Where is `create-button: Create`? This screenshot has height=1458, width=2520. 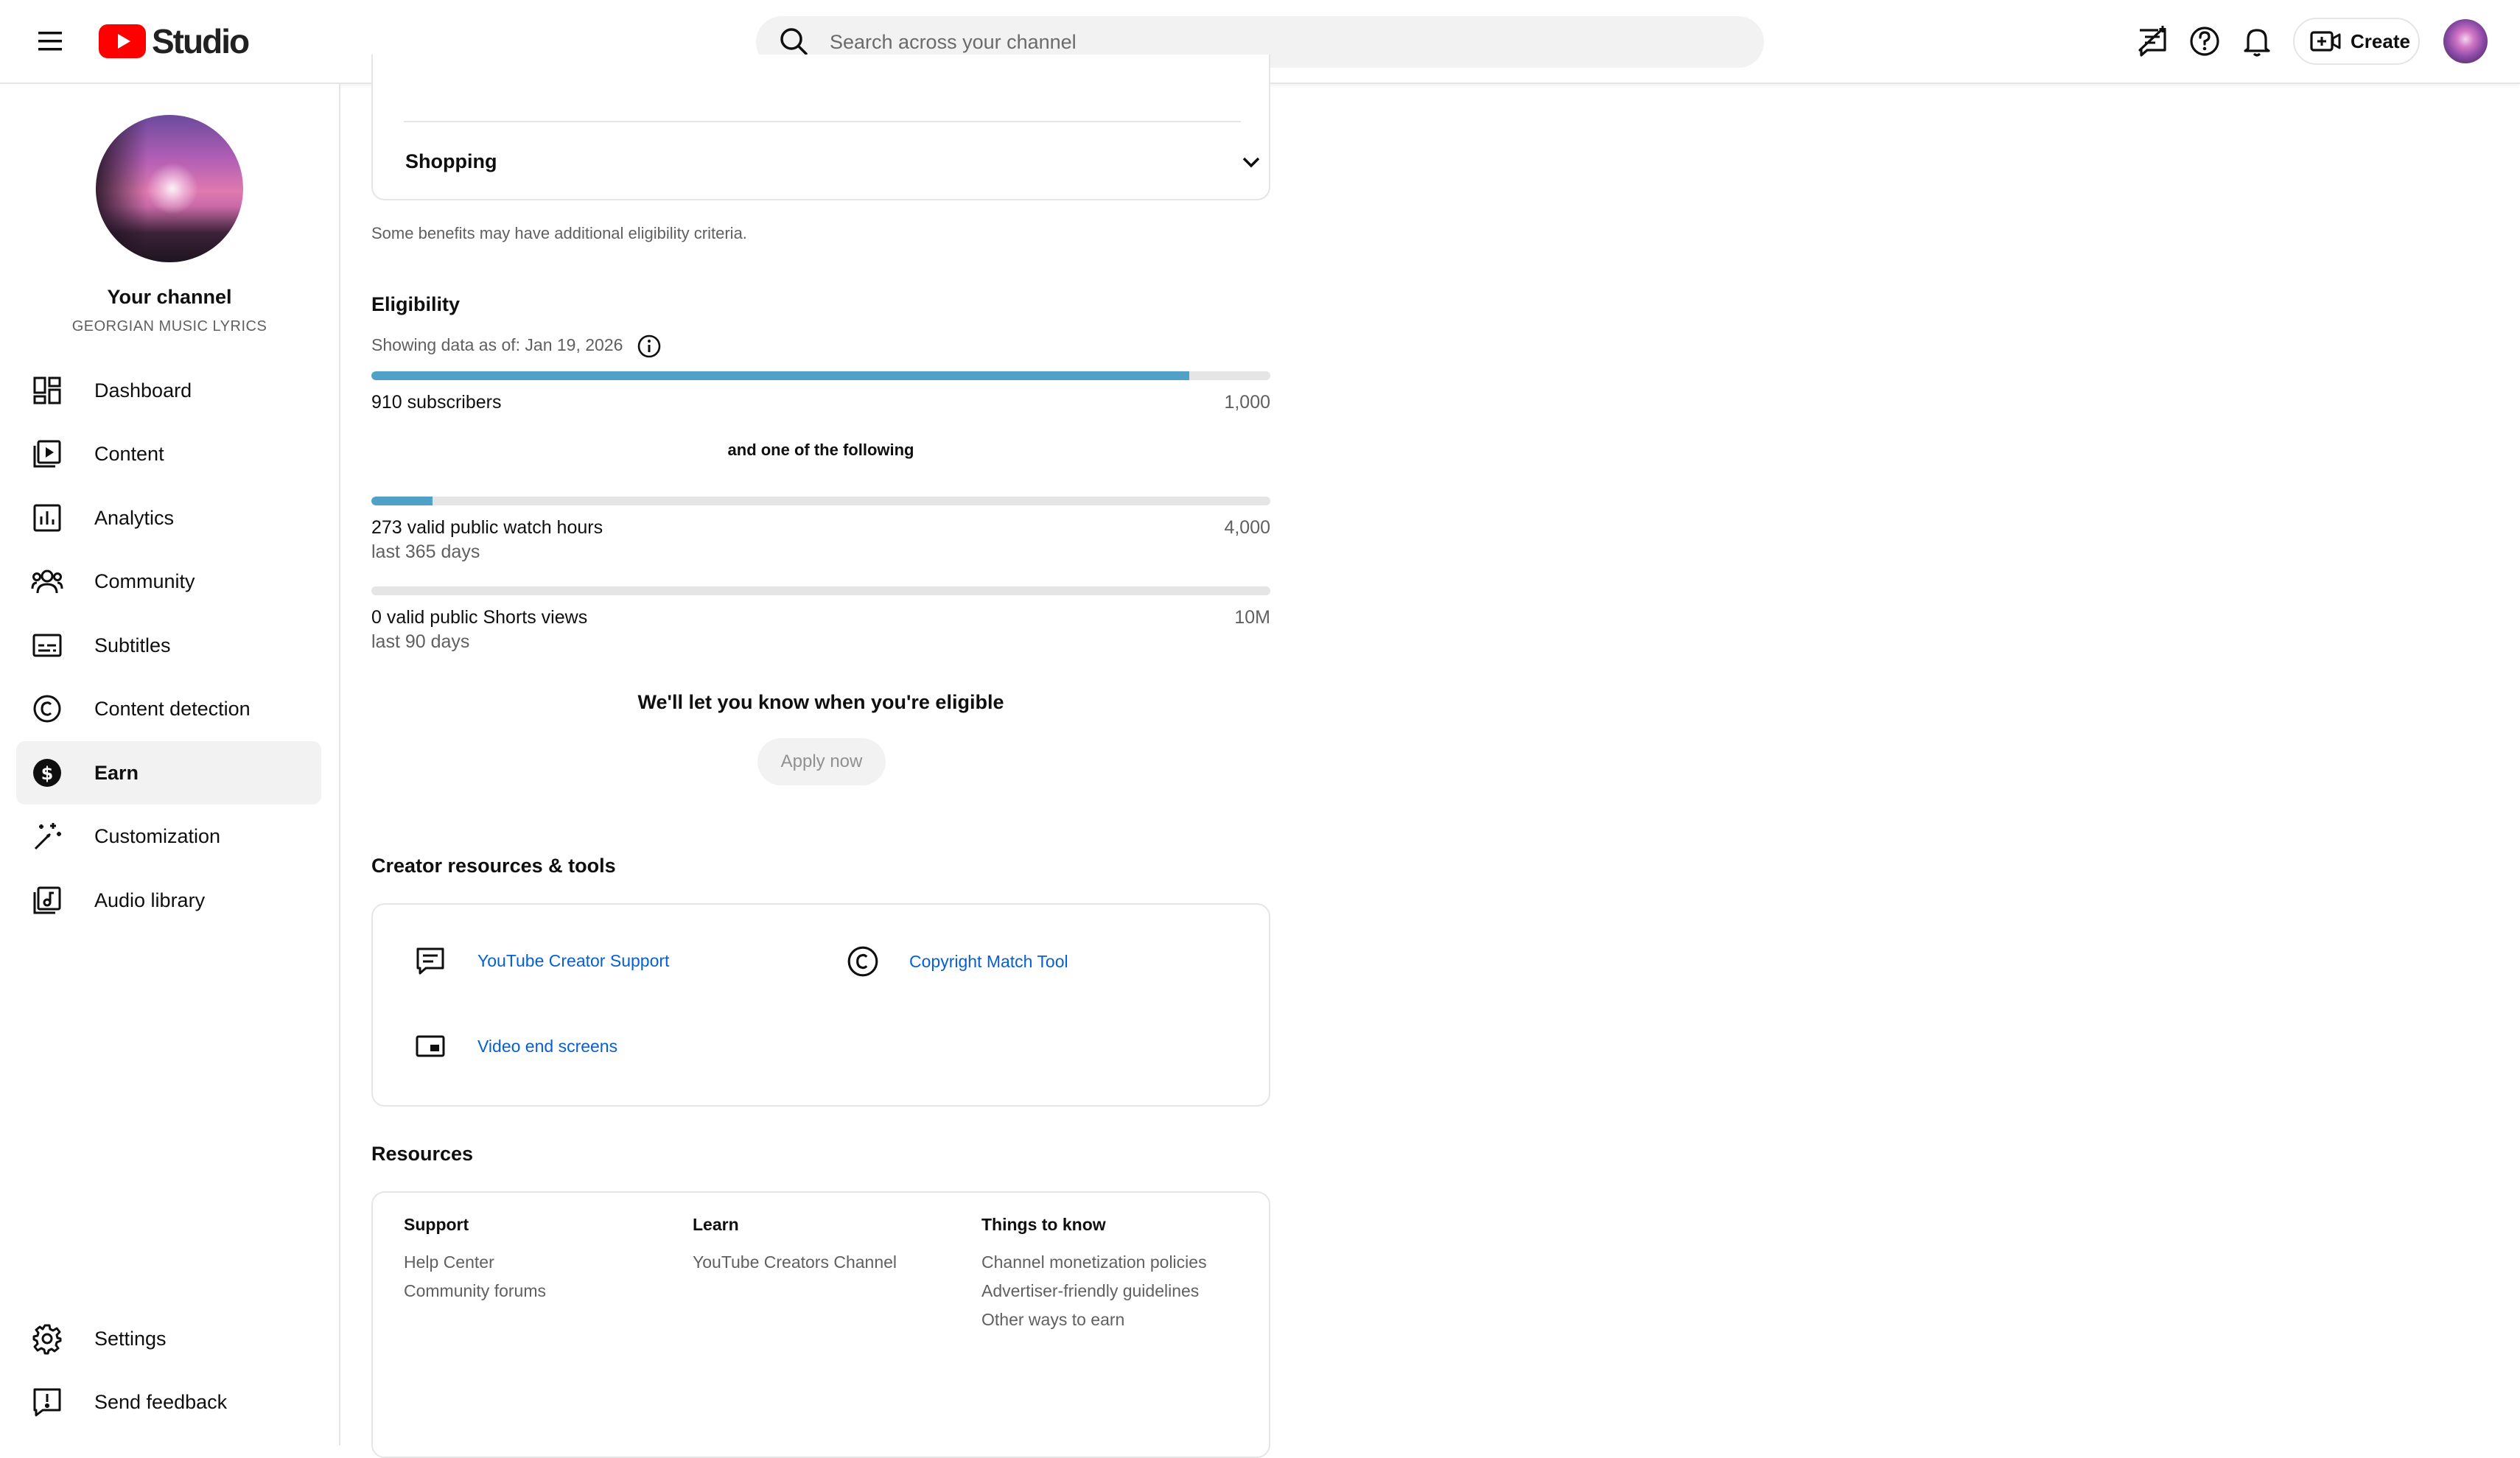
create-button: Create is located at coordinates (2356, 41).